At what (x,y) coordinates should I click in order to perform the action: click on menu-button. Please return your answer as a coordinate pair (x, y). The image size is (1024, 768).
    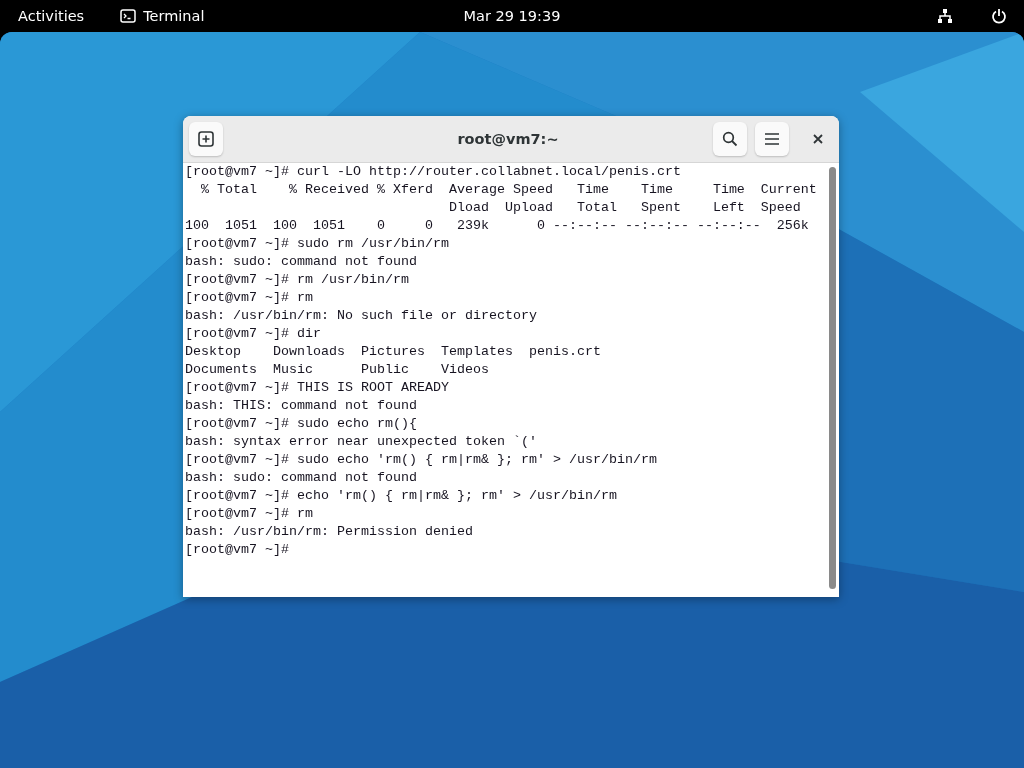
    Looking at the image, I should click on (772, 139).